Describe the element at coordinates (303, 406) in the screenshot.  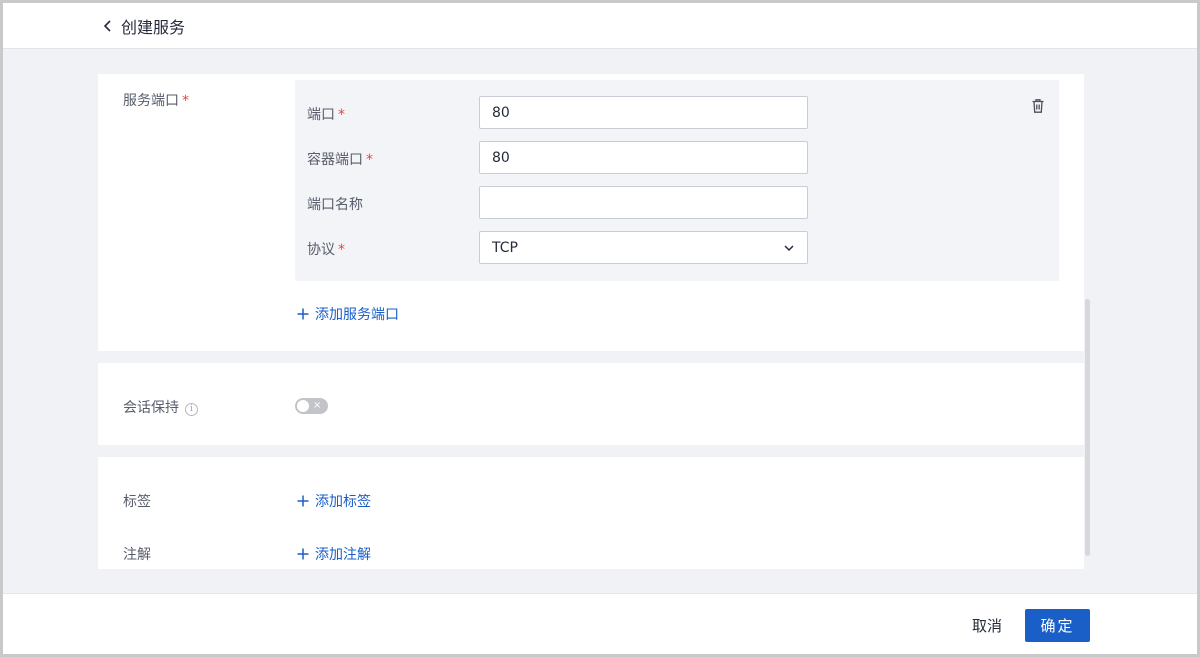
I see `toggle-knob` at that location.